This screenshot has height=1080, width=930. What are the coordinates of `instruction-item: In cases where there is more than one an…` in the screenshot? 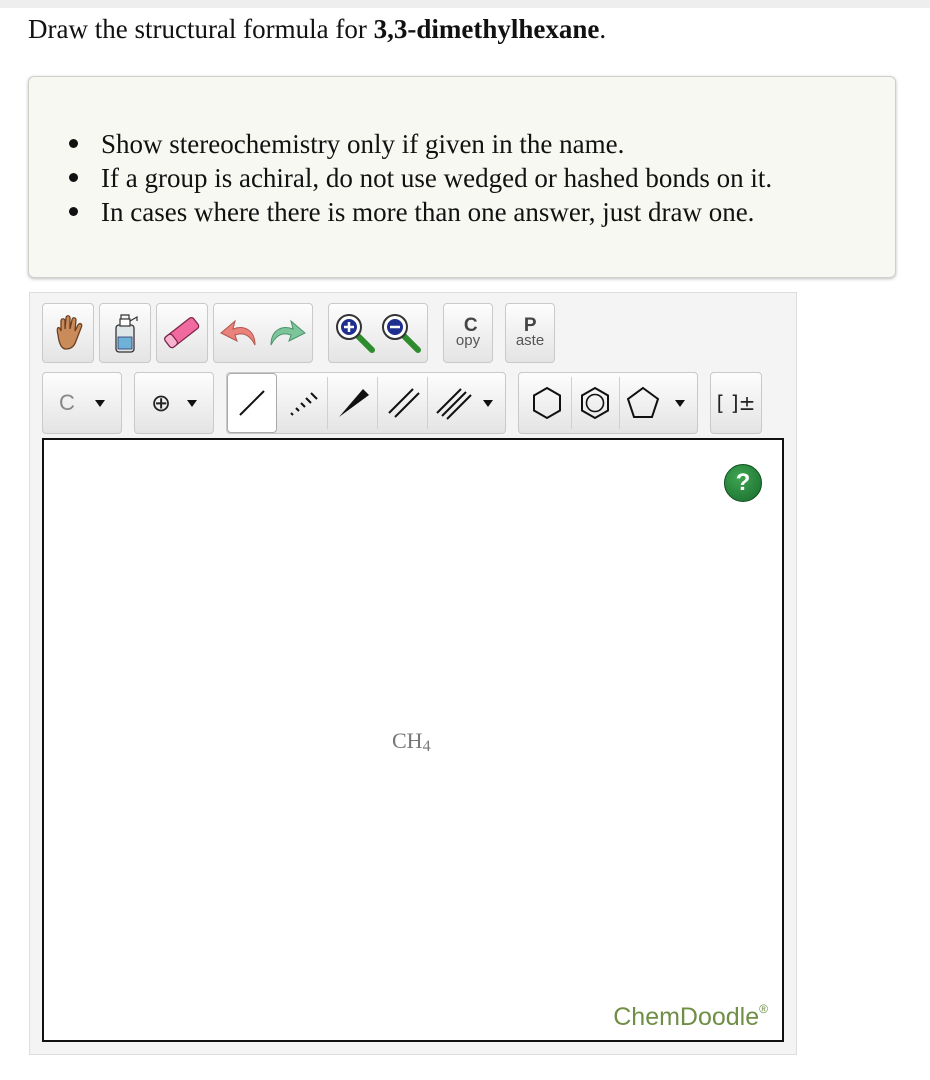 It's located at (420, 212).